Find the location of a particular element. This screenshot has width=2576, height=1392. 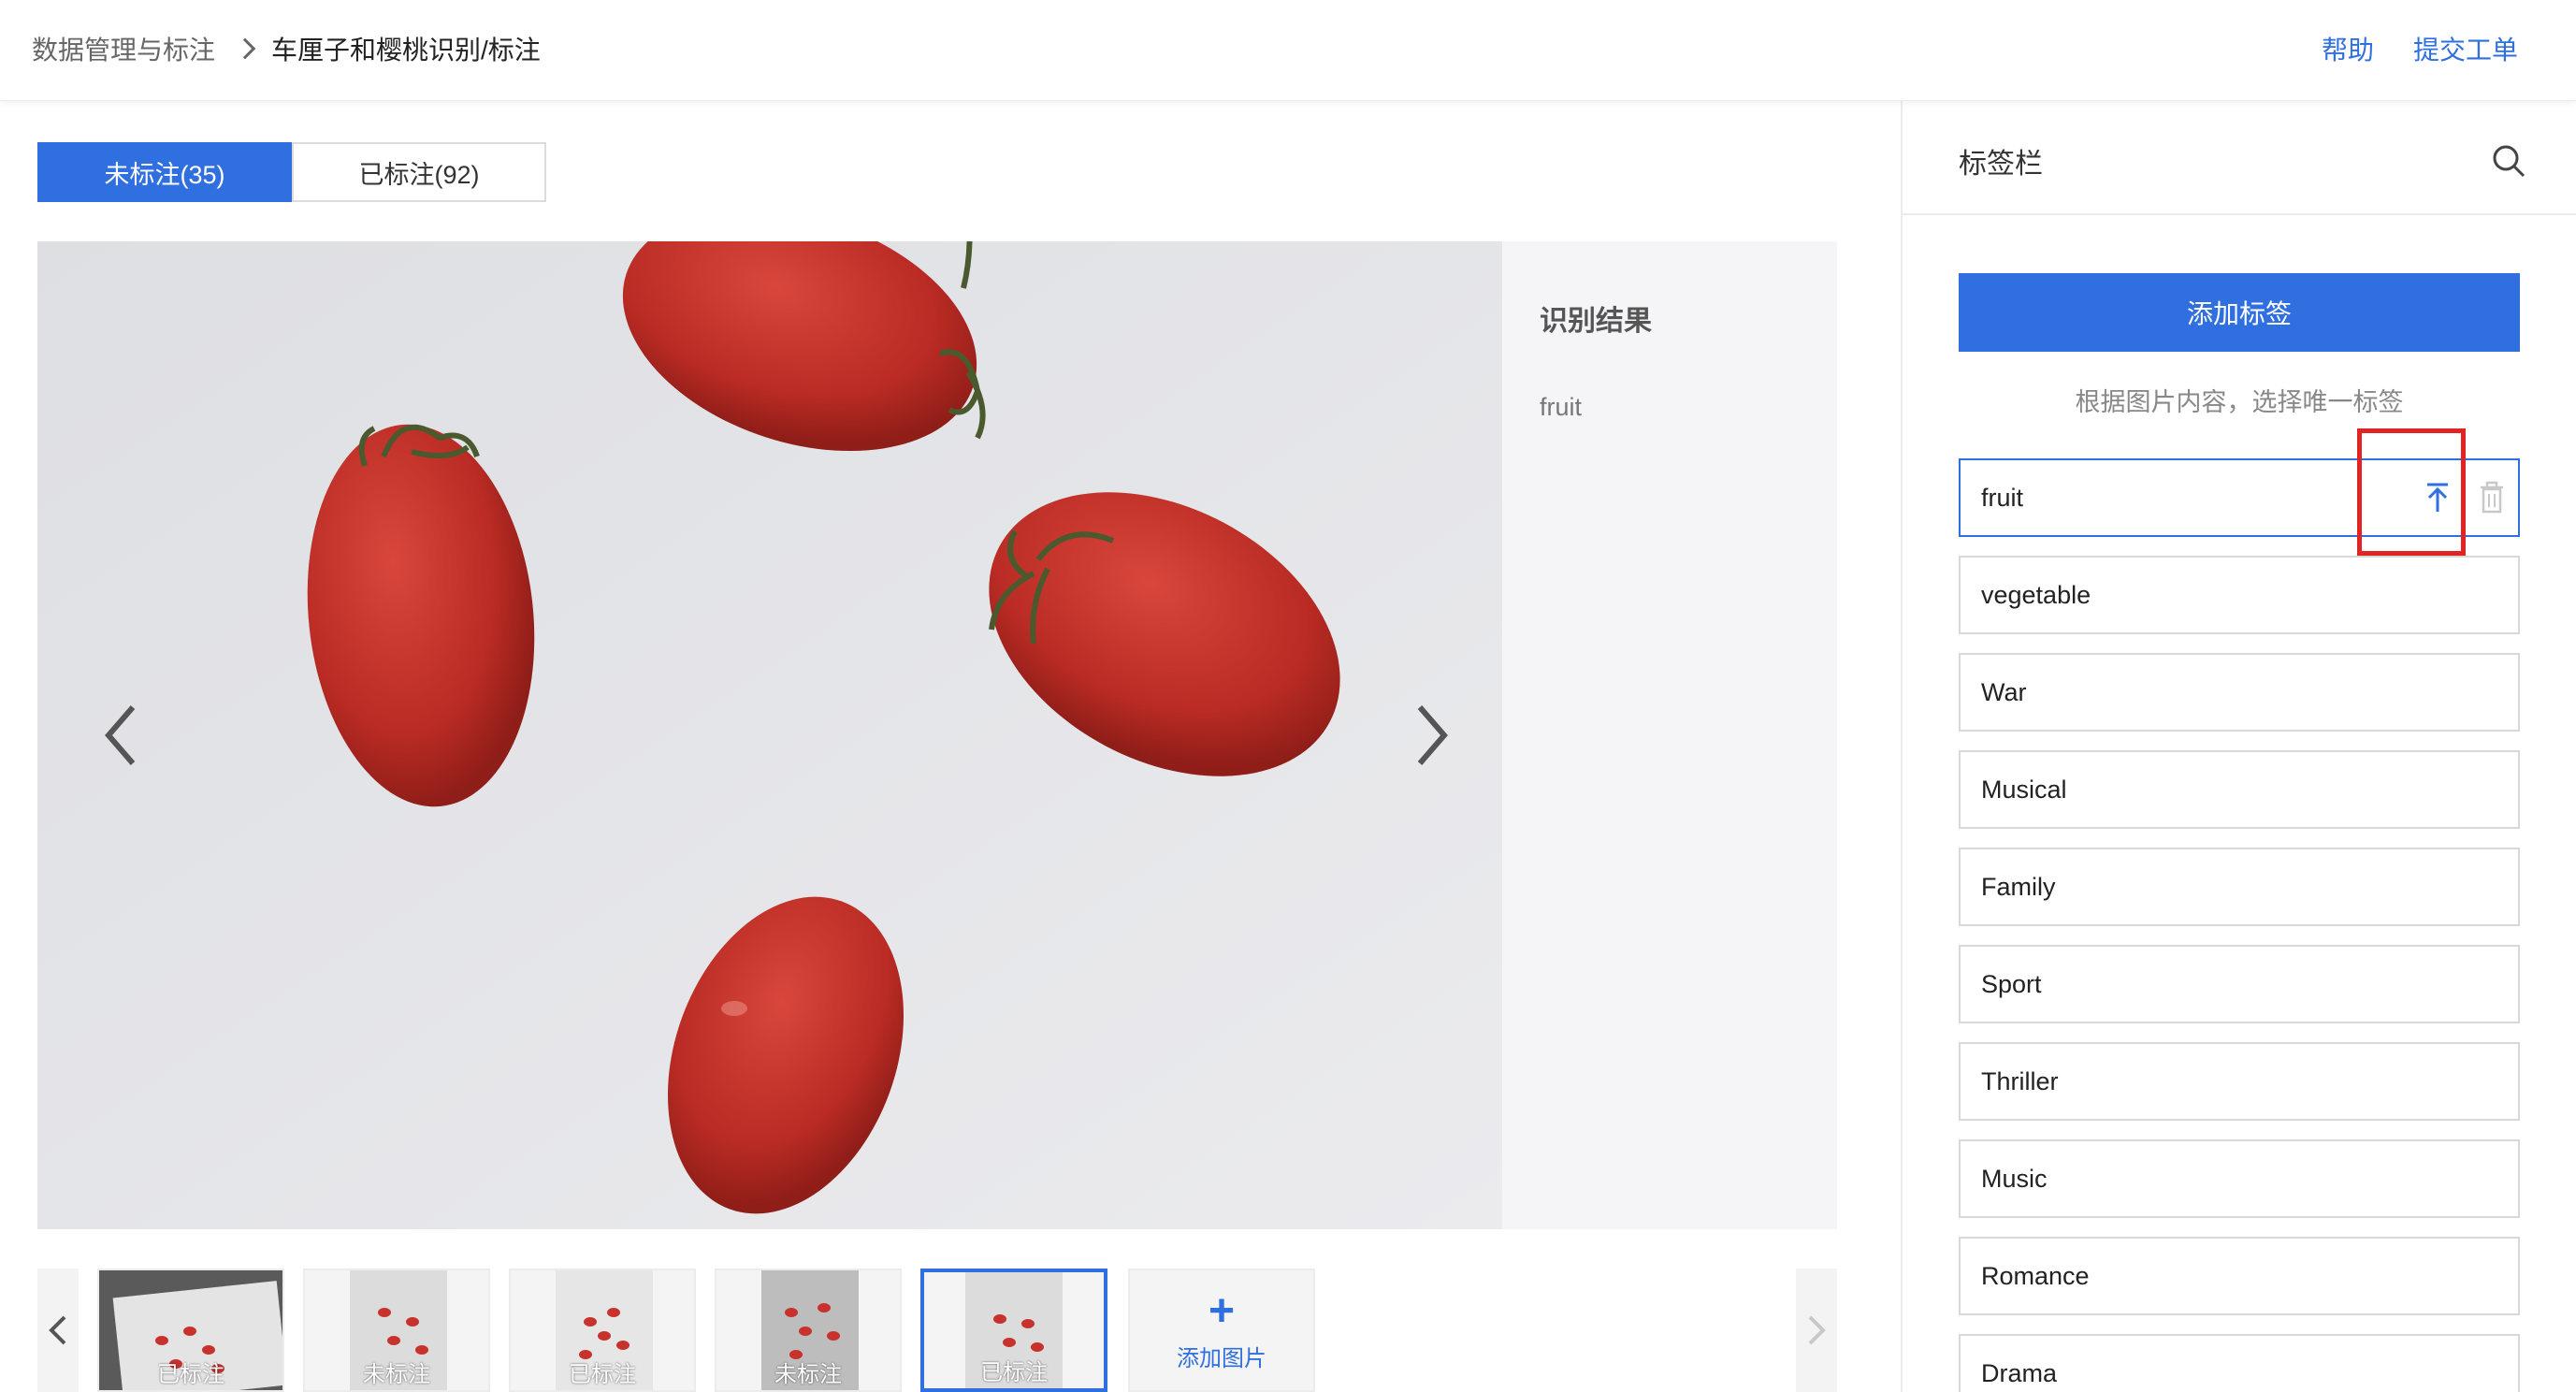

recognition-result-panel: 识别结果 fruit is located at coordinates (1669, 735).